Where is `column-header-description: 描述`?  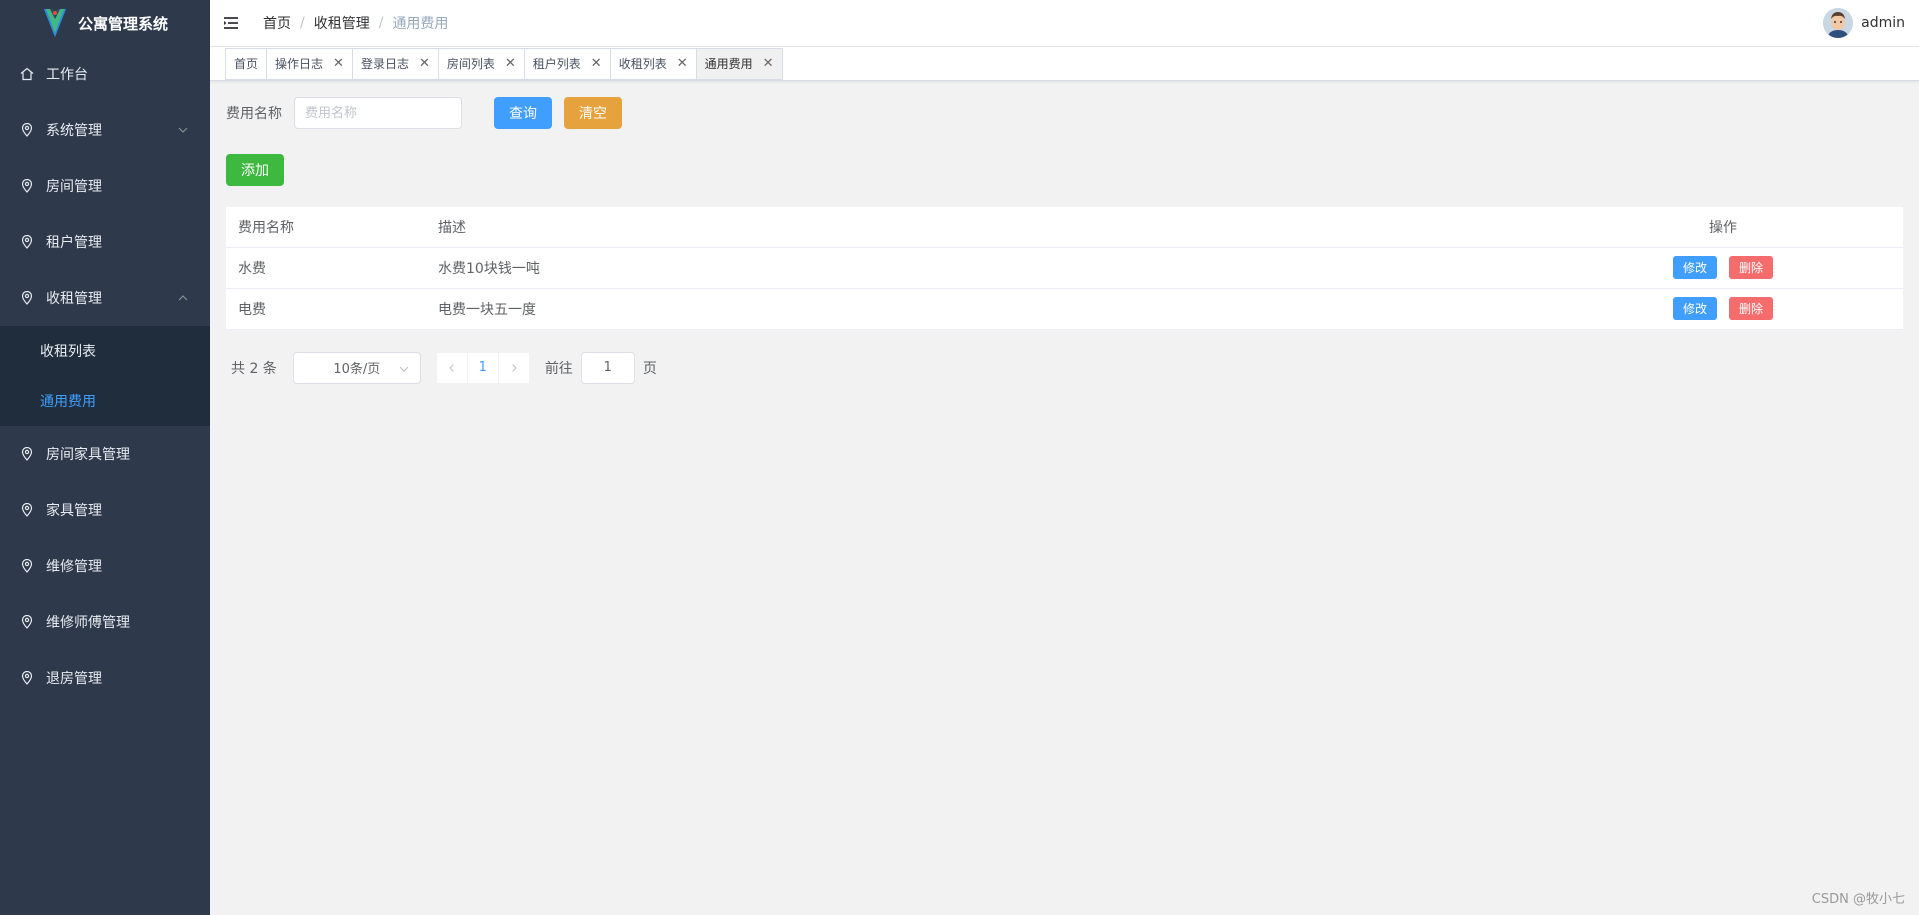
column-header-description: 描述 is located at coordinates (984, 227).